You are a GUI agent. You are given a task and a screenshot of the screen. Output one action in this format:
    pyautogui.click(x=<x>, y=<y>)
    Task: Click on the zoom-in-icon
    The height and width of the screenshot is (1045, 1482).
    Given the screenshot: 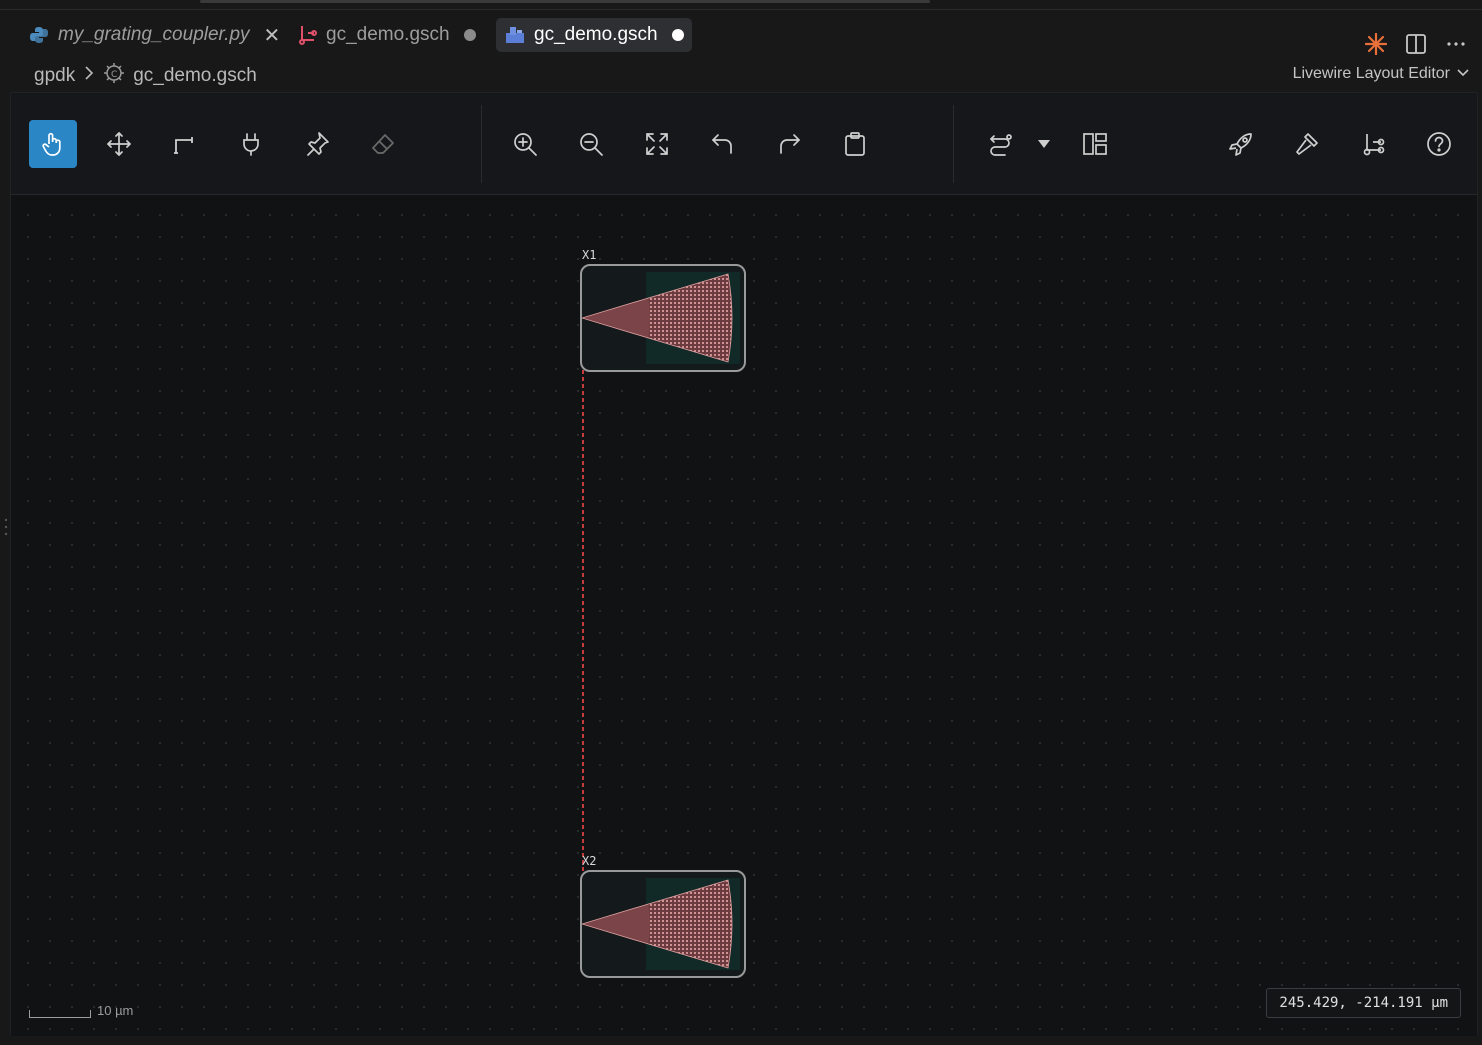 What is the action you would take?
    pyautogui.click(x=525, y=144)
    